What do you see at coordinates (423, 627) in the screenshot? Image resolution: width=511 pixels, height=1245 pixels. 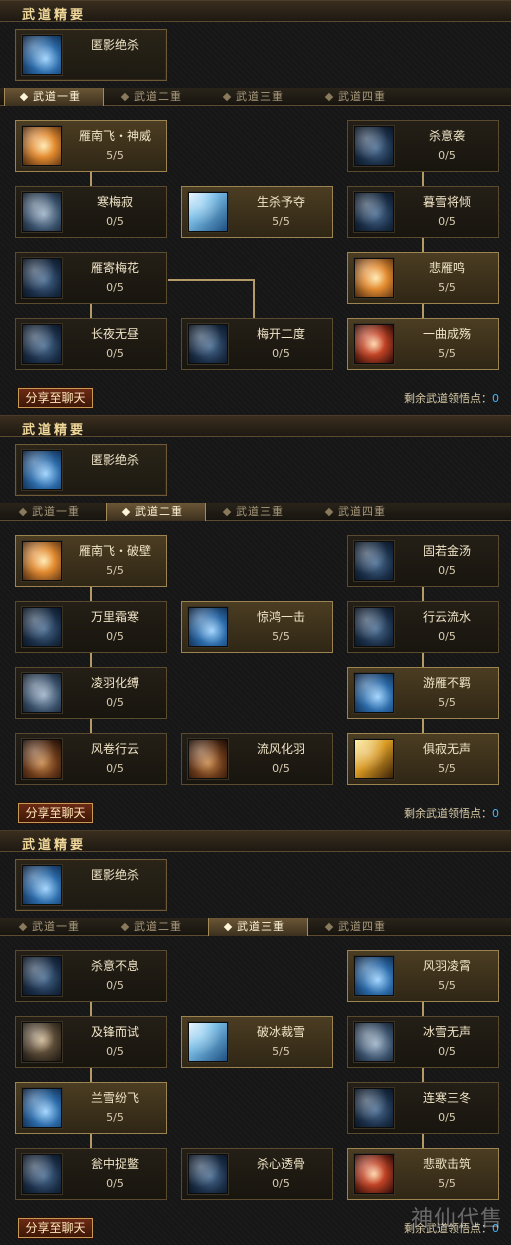 I see `skill-node: 行云流水 0/5` at bounding box center [423, 627].